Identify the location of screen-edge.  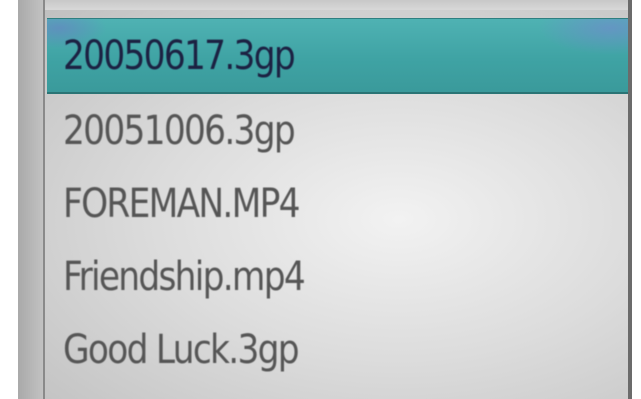
(630, 199).